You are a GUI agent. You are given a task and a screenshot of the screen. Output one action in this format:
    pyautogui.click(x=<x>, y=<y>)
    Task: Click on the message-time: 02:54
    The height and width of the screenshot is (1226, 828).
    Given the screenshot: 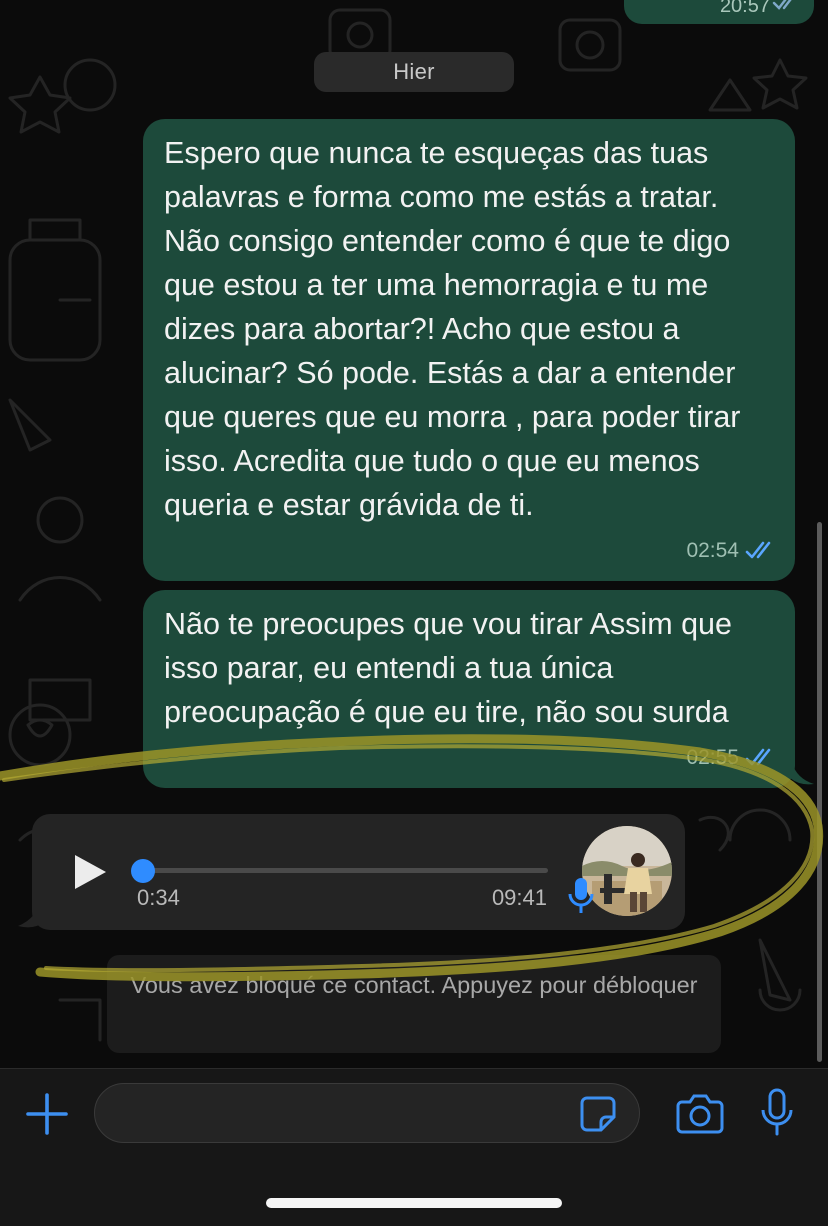 What is the action you would take?
    pyautogui.click(x=712, y=550)
    